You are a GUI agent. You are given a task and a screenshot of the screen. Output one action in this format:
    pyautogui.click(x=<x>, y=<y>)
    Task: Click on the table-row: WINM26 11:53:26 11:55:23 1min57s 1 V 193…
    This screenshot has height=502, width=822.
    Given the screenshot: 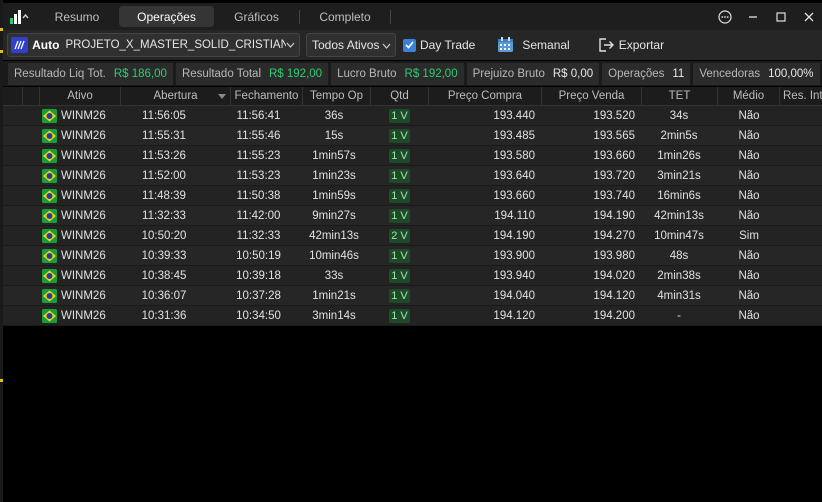 What is the action you would take?
    pyautogui.click(x=412, y=156)
    